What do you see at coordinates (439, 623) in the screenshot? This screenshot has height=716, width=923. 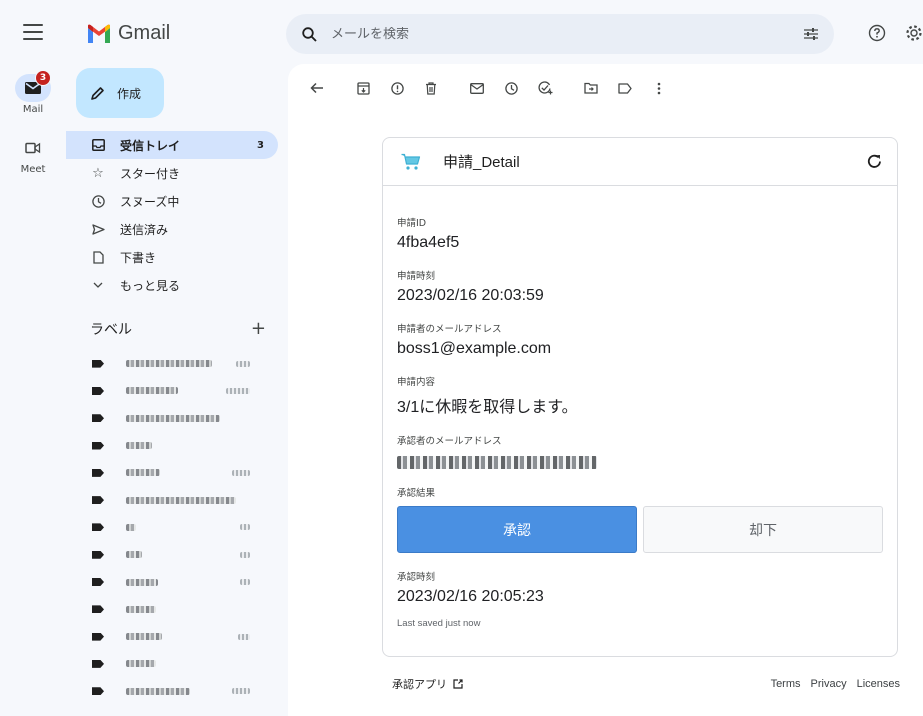 I see `saved-status: Last saved just now` at bounding box center [439, 623].